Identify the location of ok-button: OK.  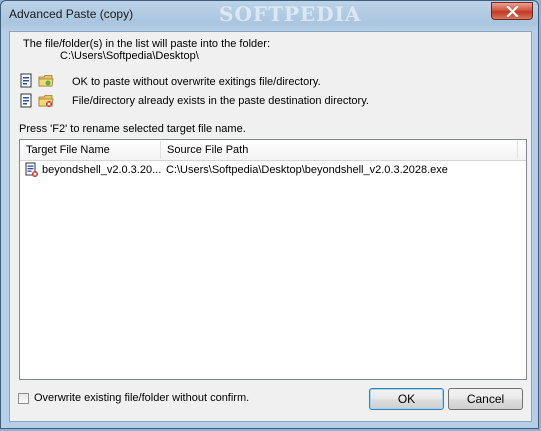
(406, 399).